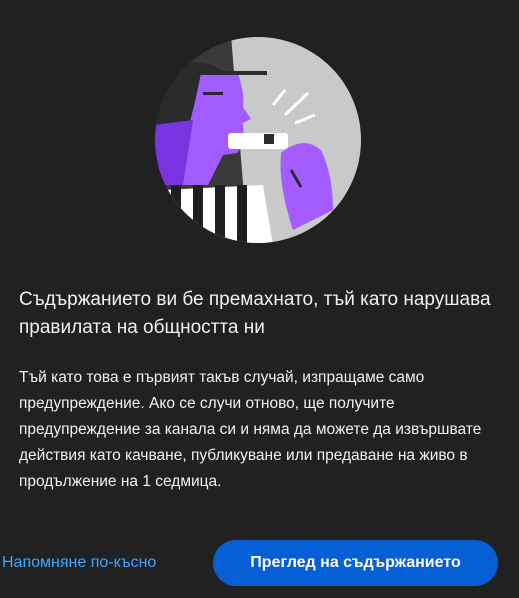 Image resolution: width=519 pixels, height=598 pixels. Describe the element at coordinates (79, 563) in the screenshot. I see `remind-later-button: Напомняне по-късно` at that location.